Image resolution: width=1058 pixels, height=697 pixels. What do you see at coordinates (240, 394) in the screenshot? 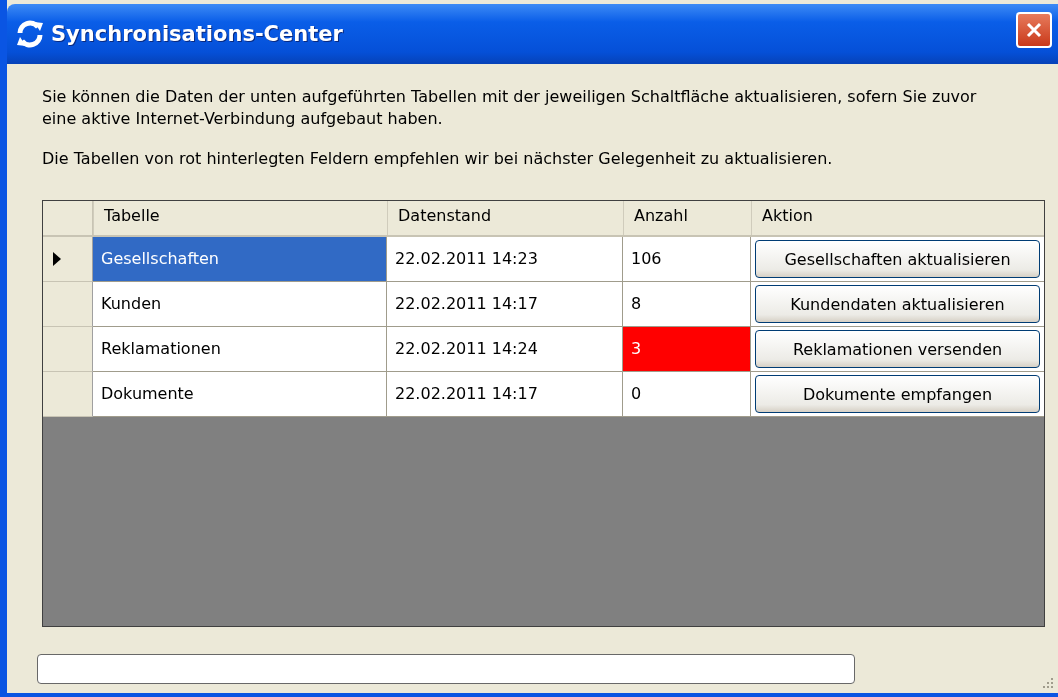
I see `table-cell: Dokumente` at bounding box center [240, 394].